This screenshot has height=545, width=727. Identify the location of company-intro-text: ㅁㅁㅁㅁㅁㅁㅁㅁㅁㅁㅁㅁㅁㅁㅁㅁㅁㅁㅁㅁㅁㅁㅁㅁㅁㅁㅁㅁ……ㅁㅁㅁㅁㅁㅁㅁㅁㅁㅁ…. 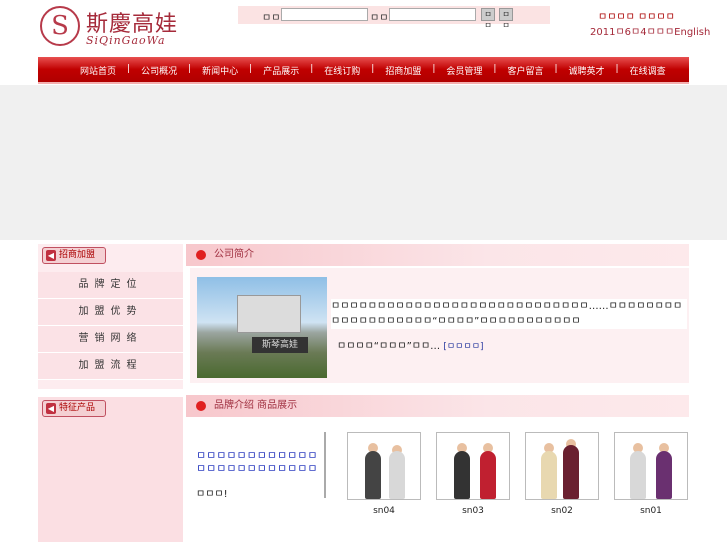
(509, 314).